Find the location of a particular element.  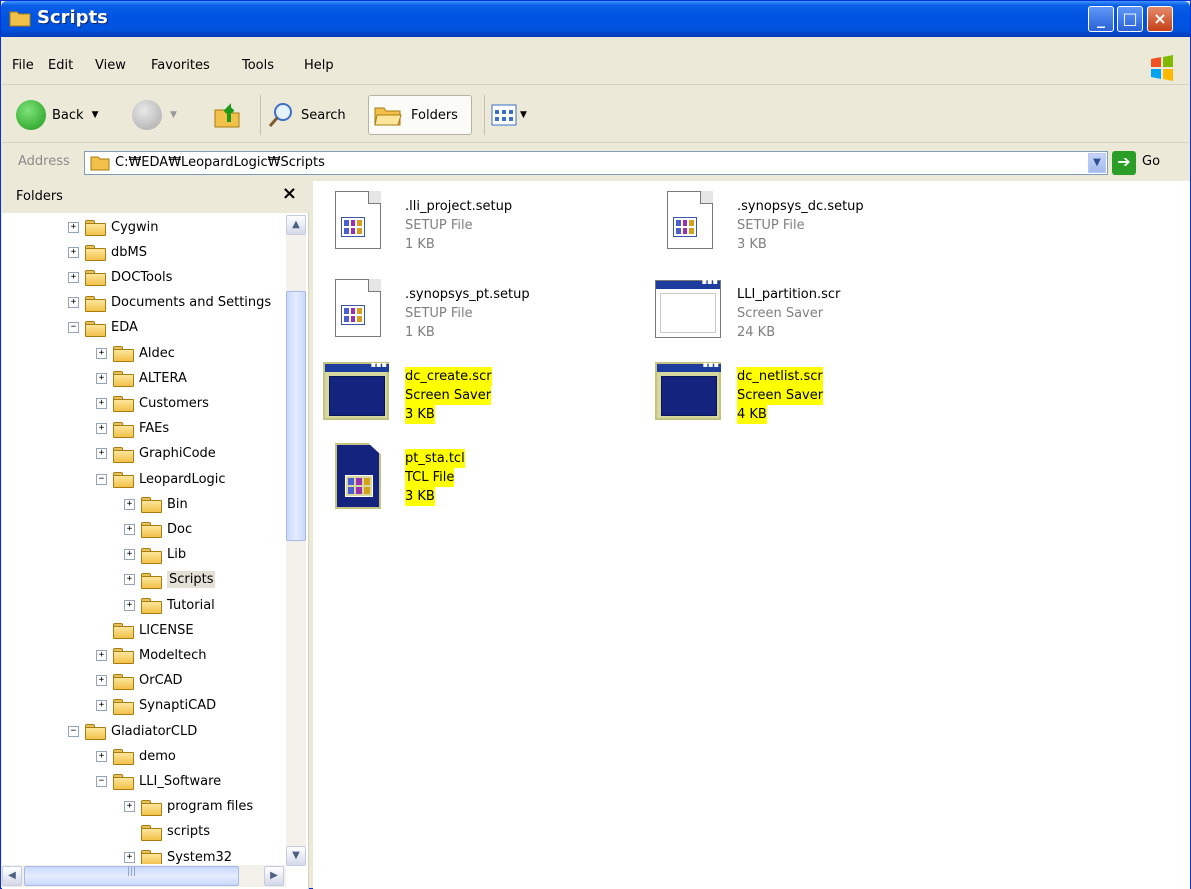

menu-file: File is located at coordinates (23, 65).